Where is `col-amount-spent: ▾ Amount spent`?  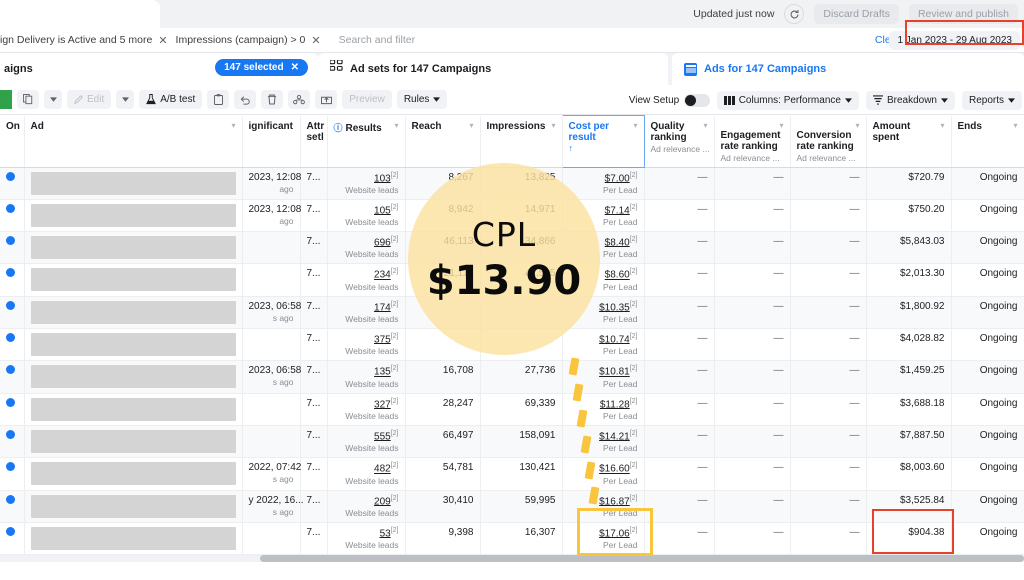
col-amount-spent: ▾ Amount spent is located at coordinates (909, 141).